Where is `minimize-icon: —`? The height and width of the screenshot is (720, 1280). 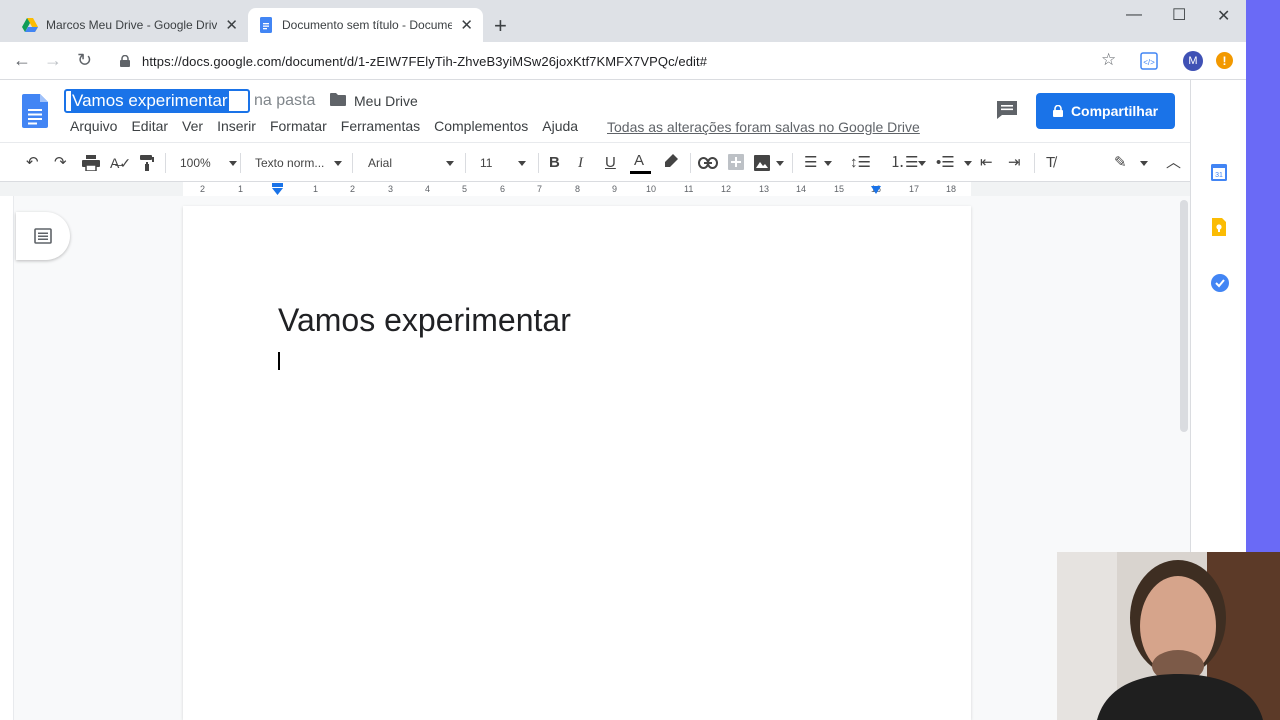 minimize-icon: — is located at coordinates (1134, 15).